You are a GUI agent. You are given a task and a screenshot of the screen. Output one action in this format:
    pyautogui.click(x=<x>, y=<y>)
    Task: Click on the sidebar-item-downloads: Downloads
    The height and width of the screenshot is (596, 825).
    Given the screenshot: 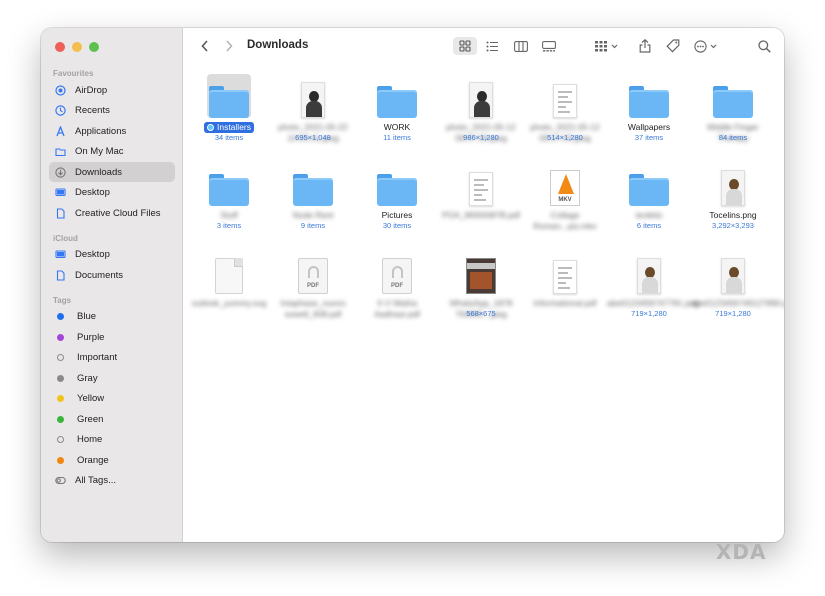 What is the action you would take?
    pyautogui.click(x=112, y=172)
    